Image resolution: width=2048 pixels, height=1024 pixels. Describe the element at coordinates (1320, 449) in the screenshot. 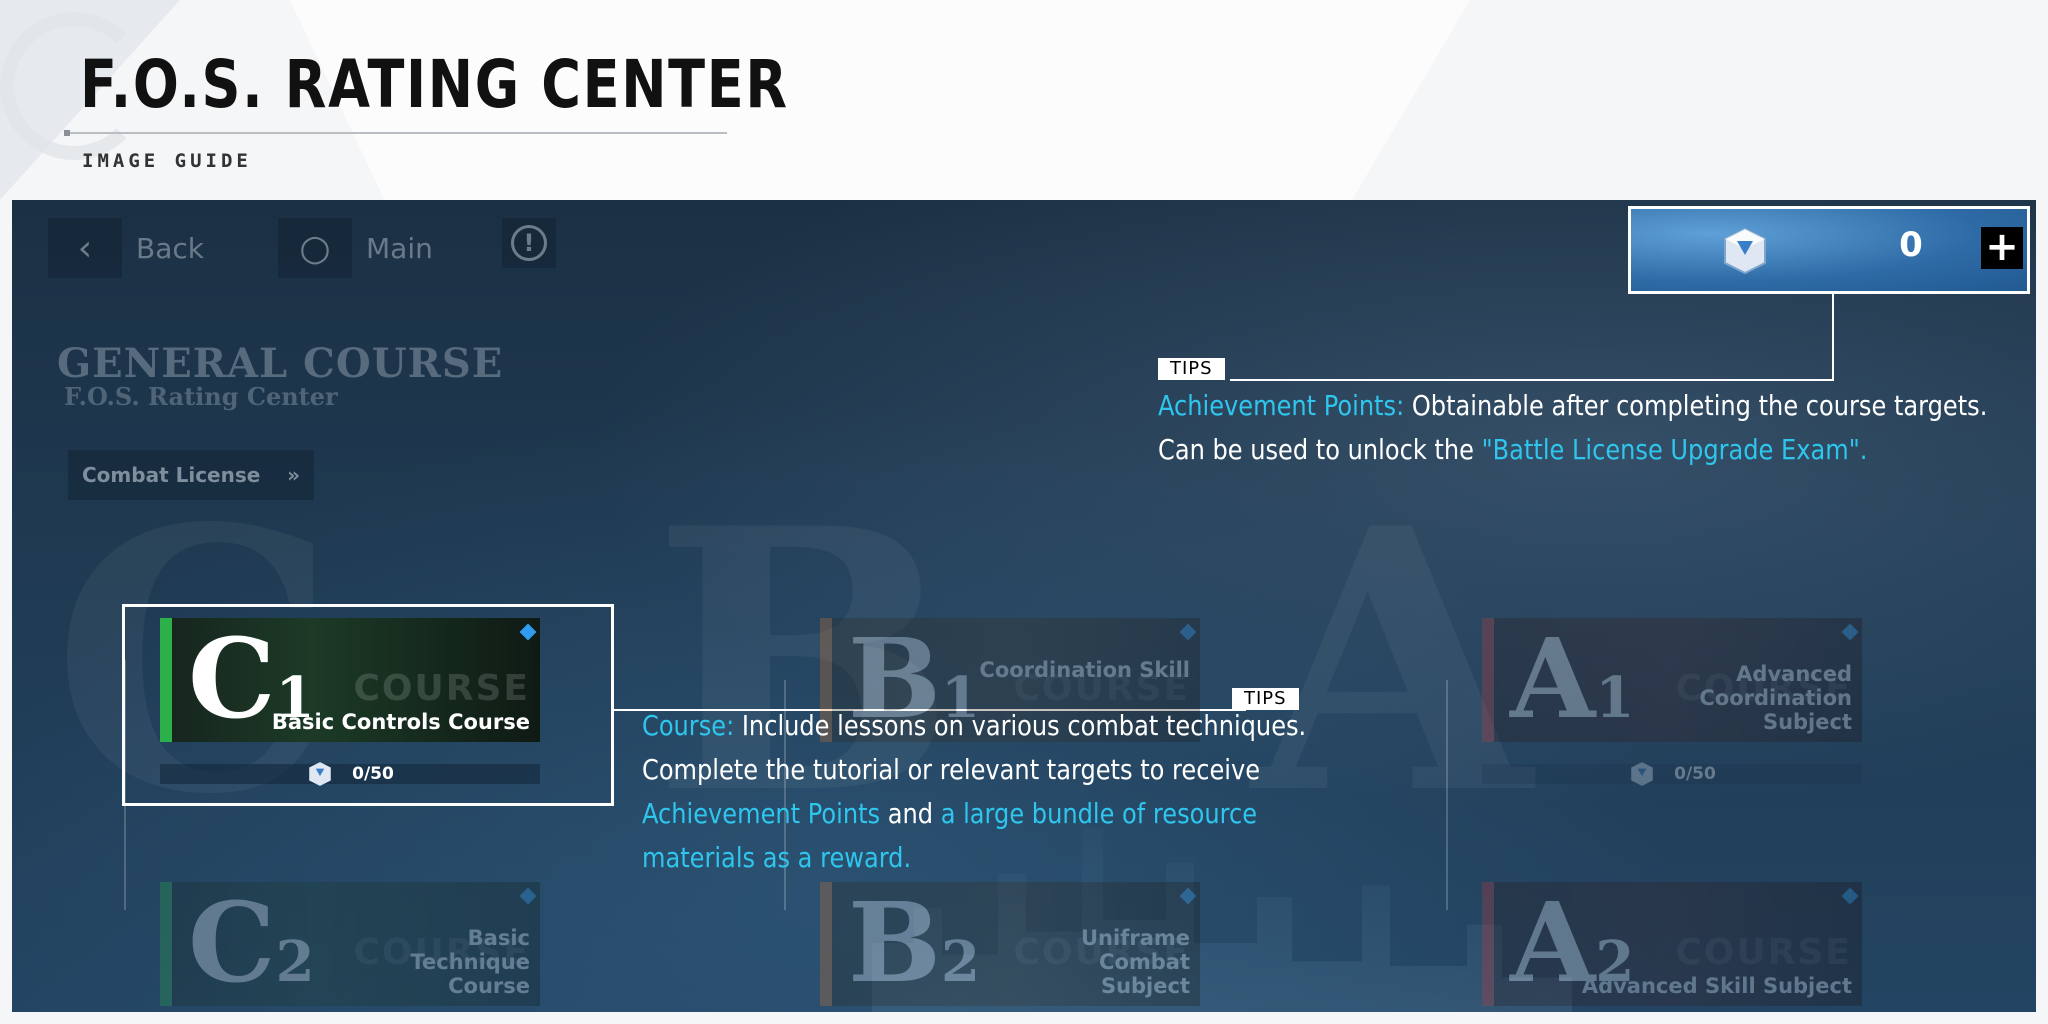

I see `tip-text: Can be used to unlock the` at that location.